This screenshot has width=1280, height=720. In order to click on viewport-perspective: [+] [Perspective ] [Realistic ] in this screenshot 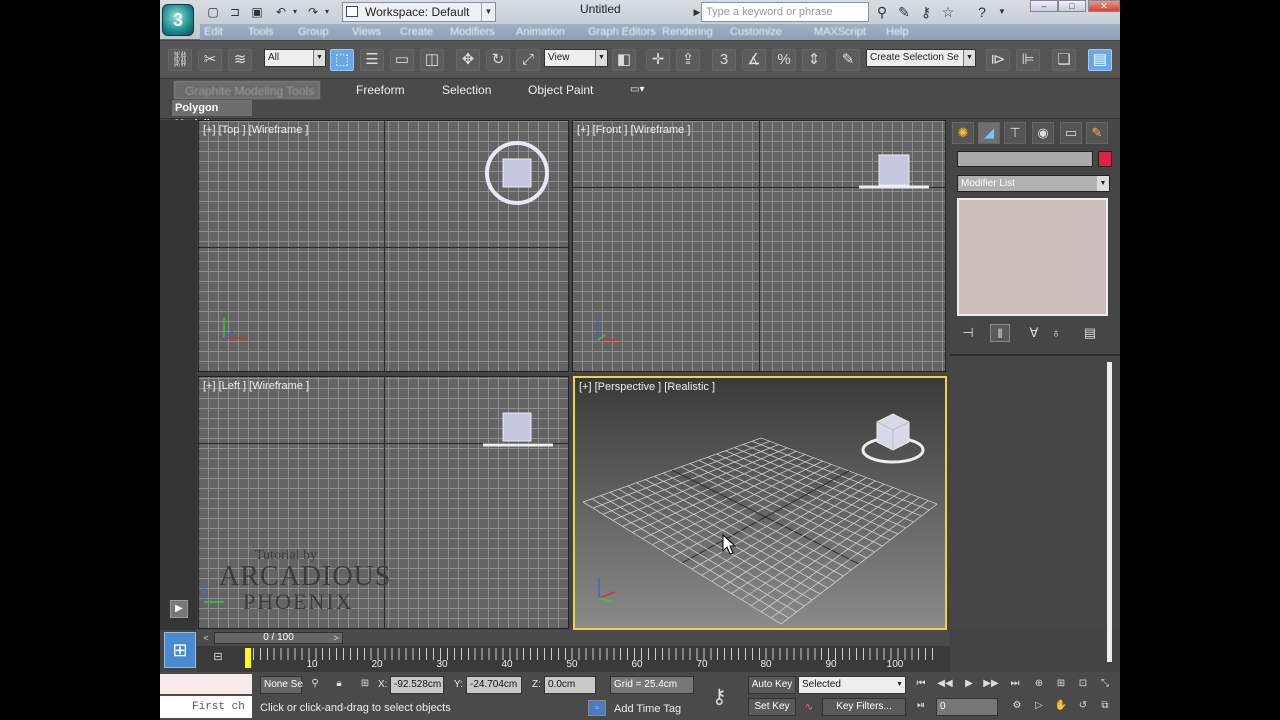, I will do `click(760, 503)`.